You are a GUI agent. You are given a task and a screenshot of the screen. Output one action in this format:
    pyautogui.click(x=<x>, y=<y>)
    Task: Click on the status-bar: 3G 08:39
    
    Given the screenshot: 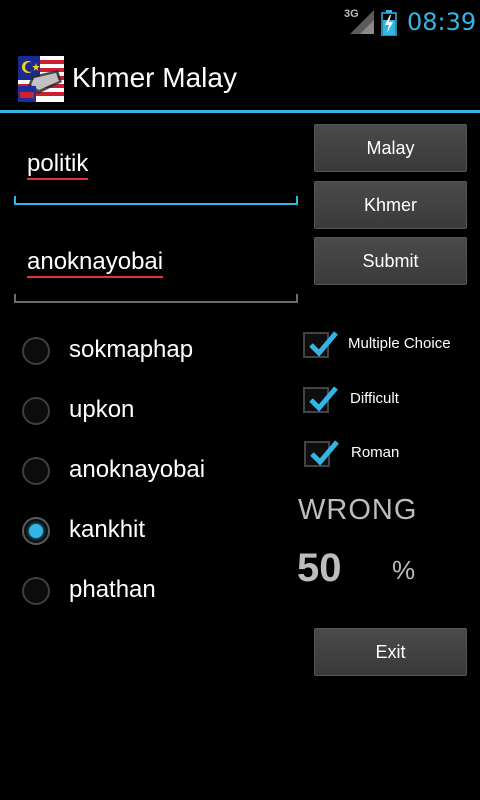 What is the action you would take?
    pyautogui.click(x=240, y=23)
    